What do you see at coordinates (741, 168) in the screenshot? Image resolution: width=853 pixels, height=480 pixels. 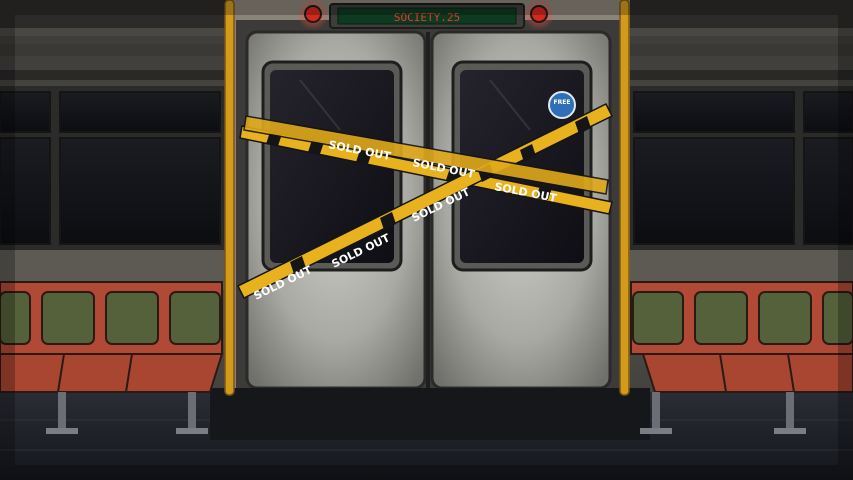 I see `right-window` at bounding box center [741, 168].